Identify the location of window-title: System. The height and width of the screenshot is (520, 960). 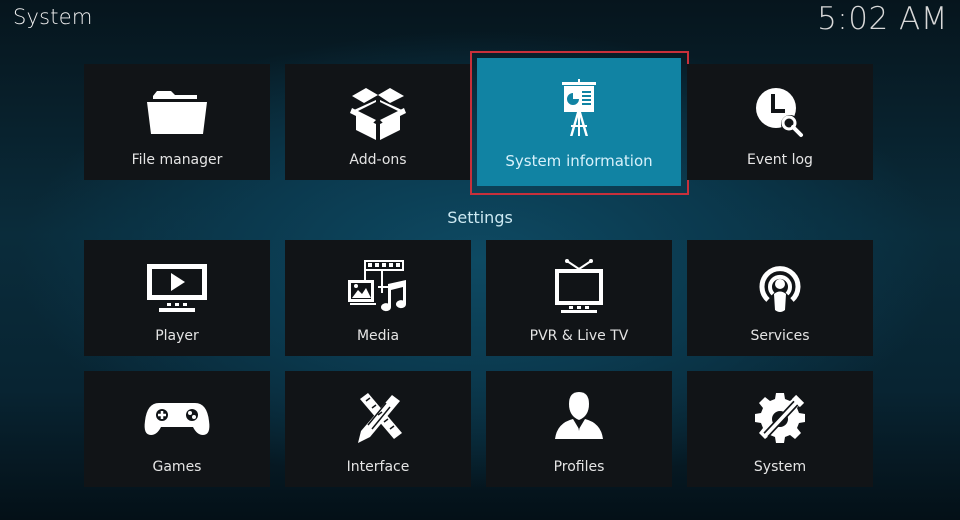
(53, 17).